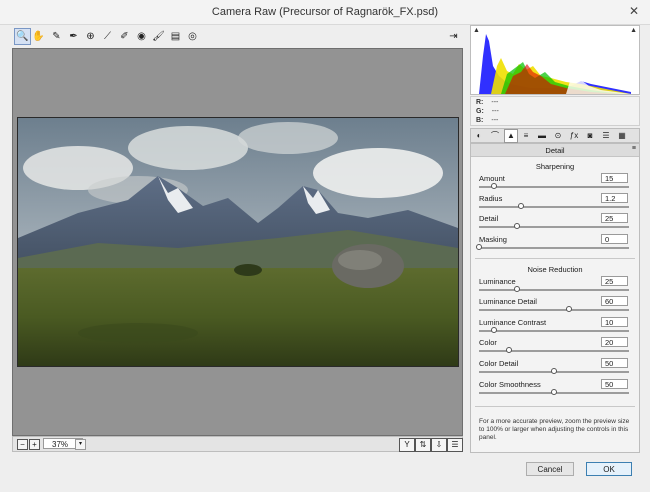 The width and height of the screenshot is (650, 492). I want to click on radius-slider, so click(554, 206).